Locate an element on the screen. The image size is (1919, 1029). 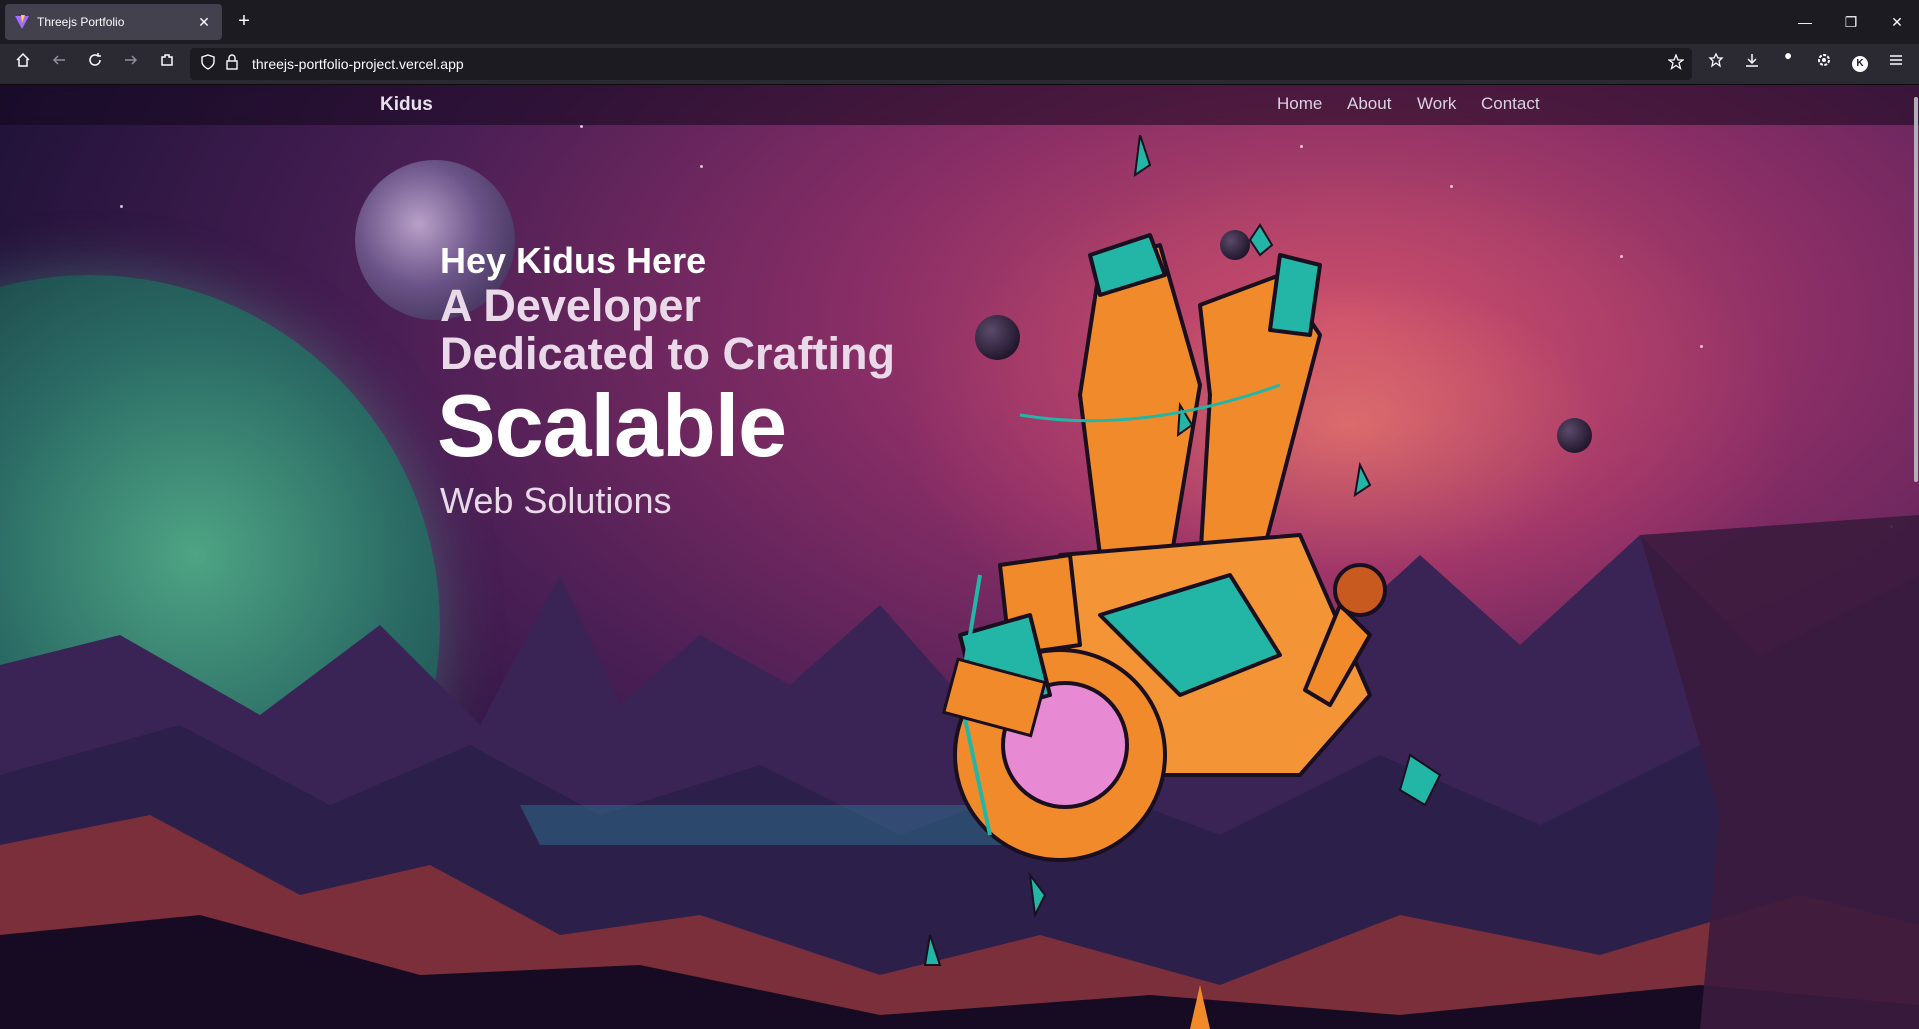
hero-subtitle-line-2: Dedicated to Crafting is located at coordinates (668, 353).